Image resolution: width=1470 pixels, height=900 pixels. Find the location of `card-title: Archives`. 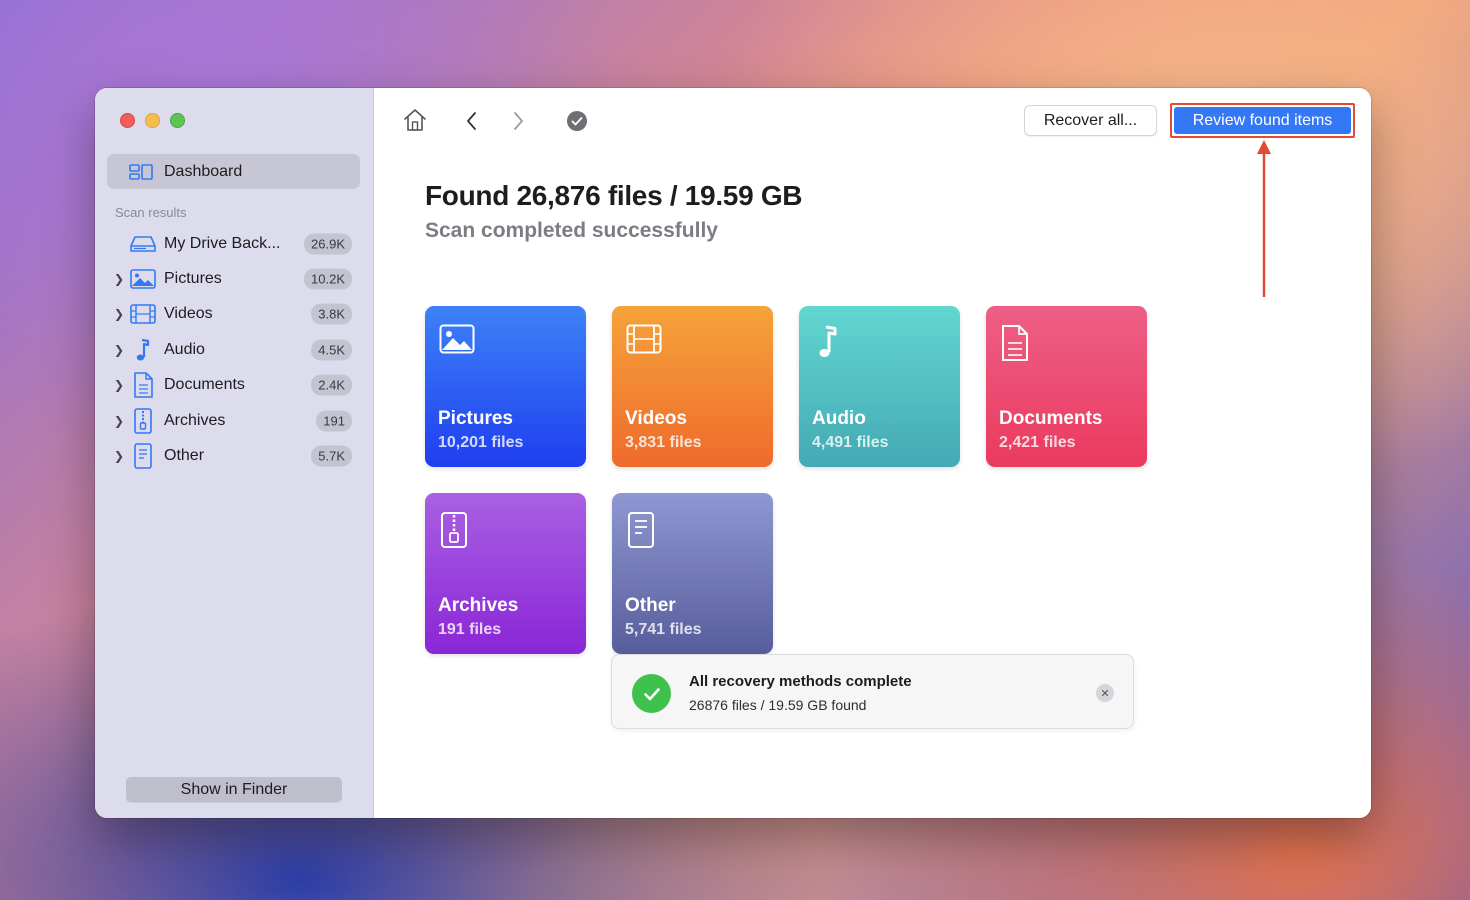

card-title: Archives is located at coordinates (478, 605).